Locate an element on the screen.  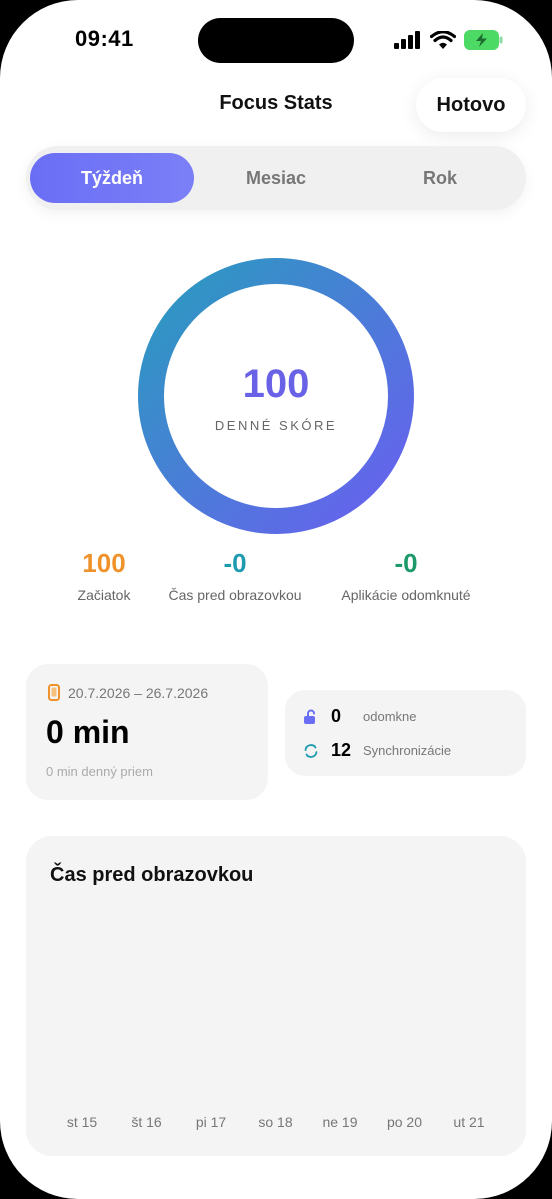
x-tick-label: pi 17 is located at coordinates (211, 1122).